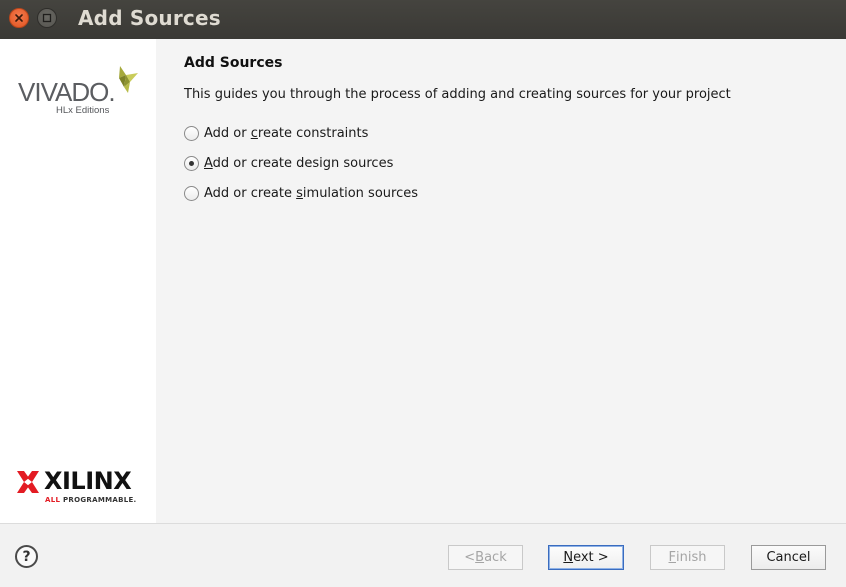 The width and height of the screenshot is (846, 587). Describe the element at coordinates (286, 133) in the screenshot. I see `option-label: Add or create constraints` at that location.